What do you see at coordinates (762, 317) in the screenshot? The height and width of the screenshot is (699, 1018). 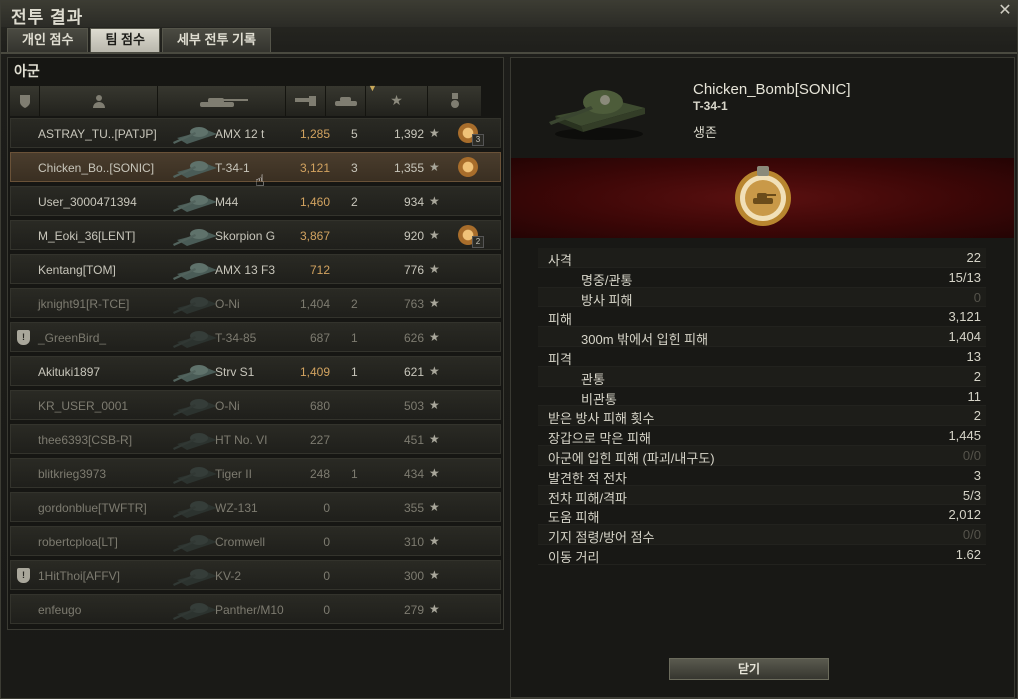 I see `stat-row: 피해 3,121` at bounding box center [762, 317].